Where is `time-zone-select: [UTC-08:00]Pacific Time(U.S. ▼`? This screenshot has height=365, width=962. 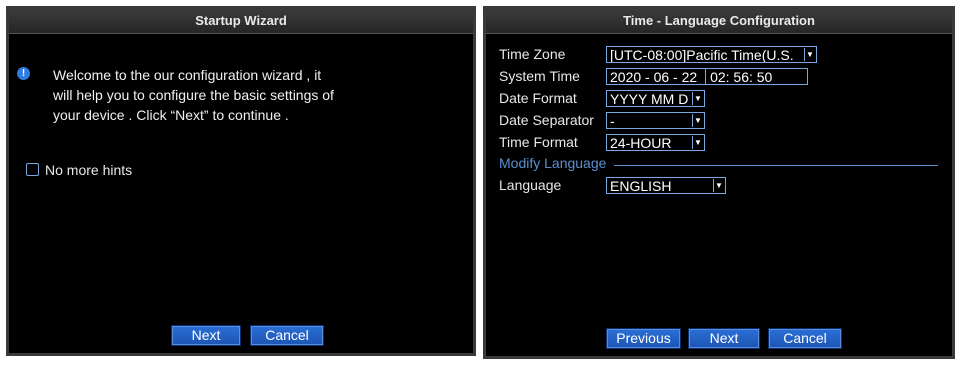 time-zone-select: [UTC-08:00]Pacific Time(U.S. ▼ is located at coordinates (711, 54).